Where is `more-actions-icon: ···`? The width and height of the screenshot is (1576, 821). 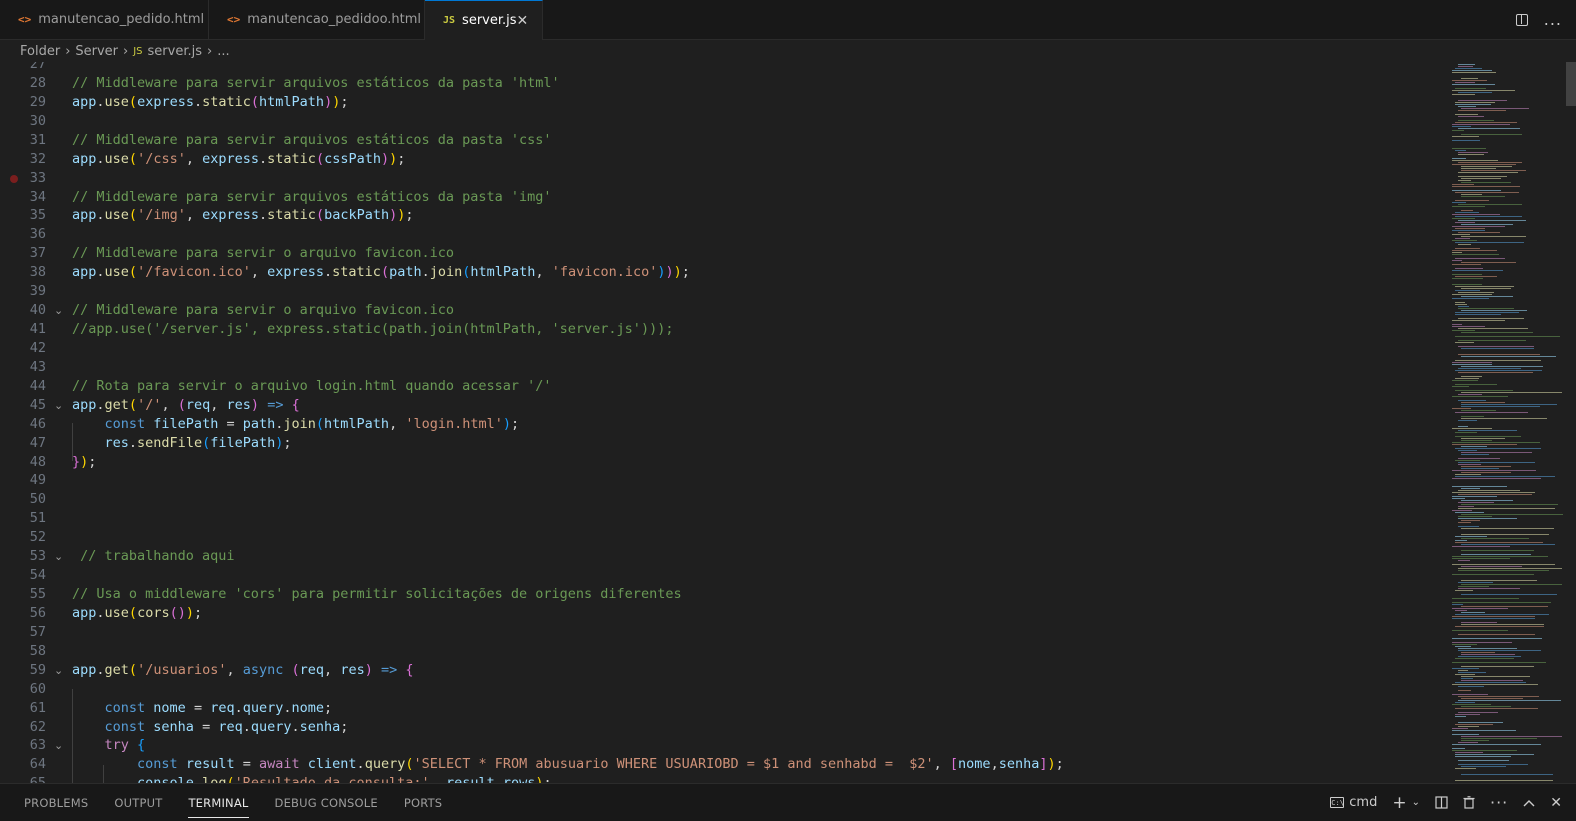
more-actions-icon: ··· is located at coordinates (1499, 802).